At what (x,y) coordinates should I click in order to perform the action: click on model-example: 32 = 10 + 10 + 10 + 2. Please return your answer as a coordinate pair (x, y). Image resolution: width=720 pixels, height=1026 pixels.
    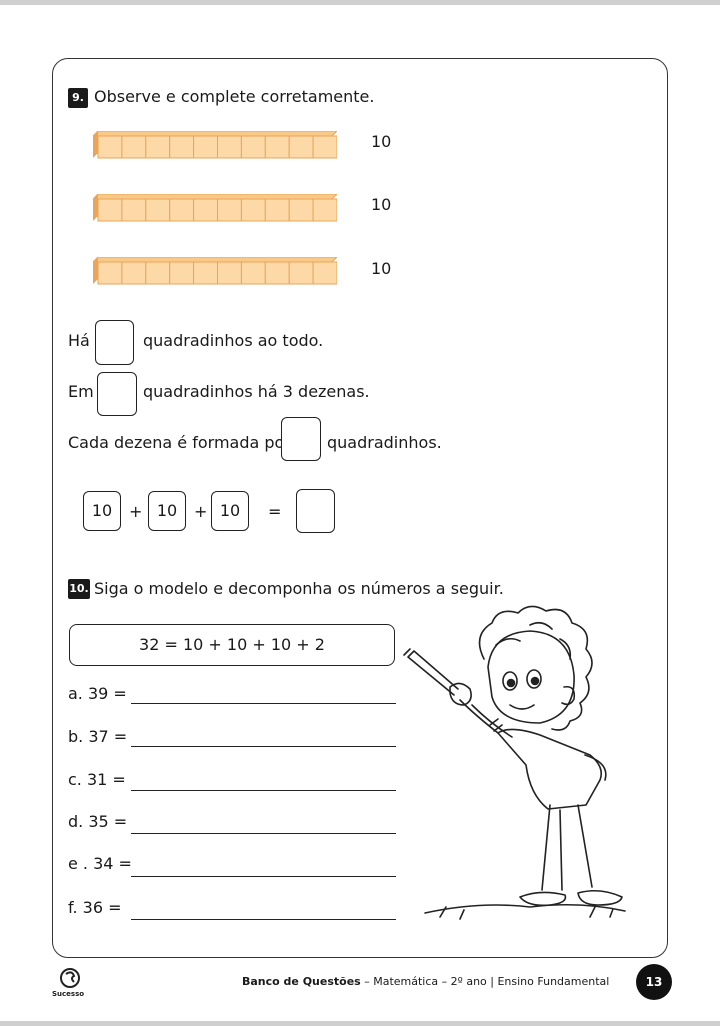
    Looking at the image, I should click on (232, 645).